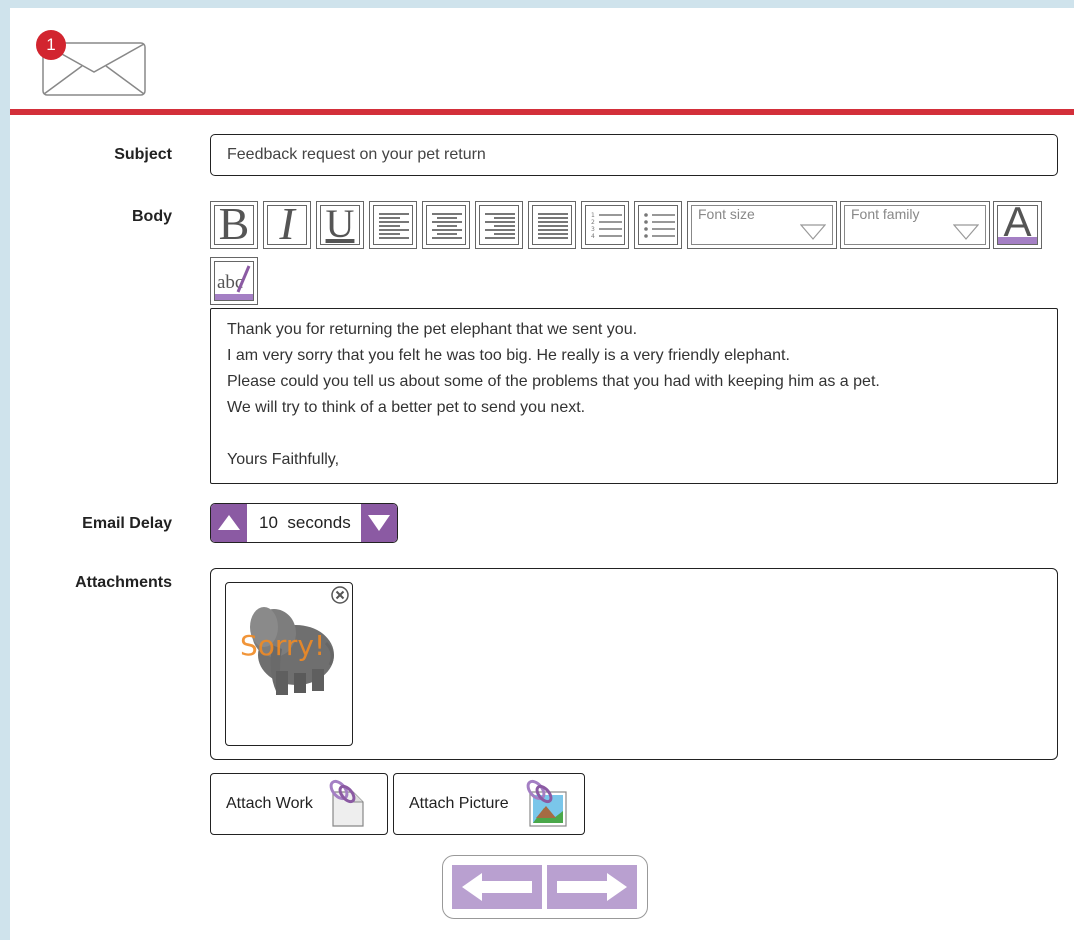  What do you see at coordinates (234, 281) in the screenshot?
I see `spellcheck-button: abc` at bounding box center [234, 281].